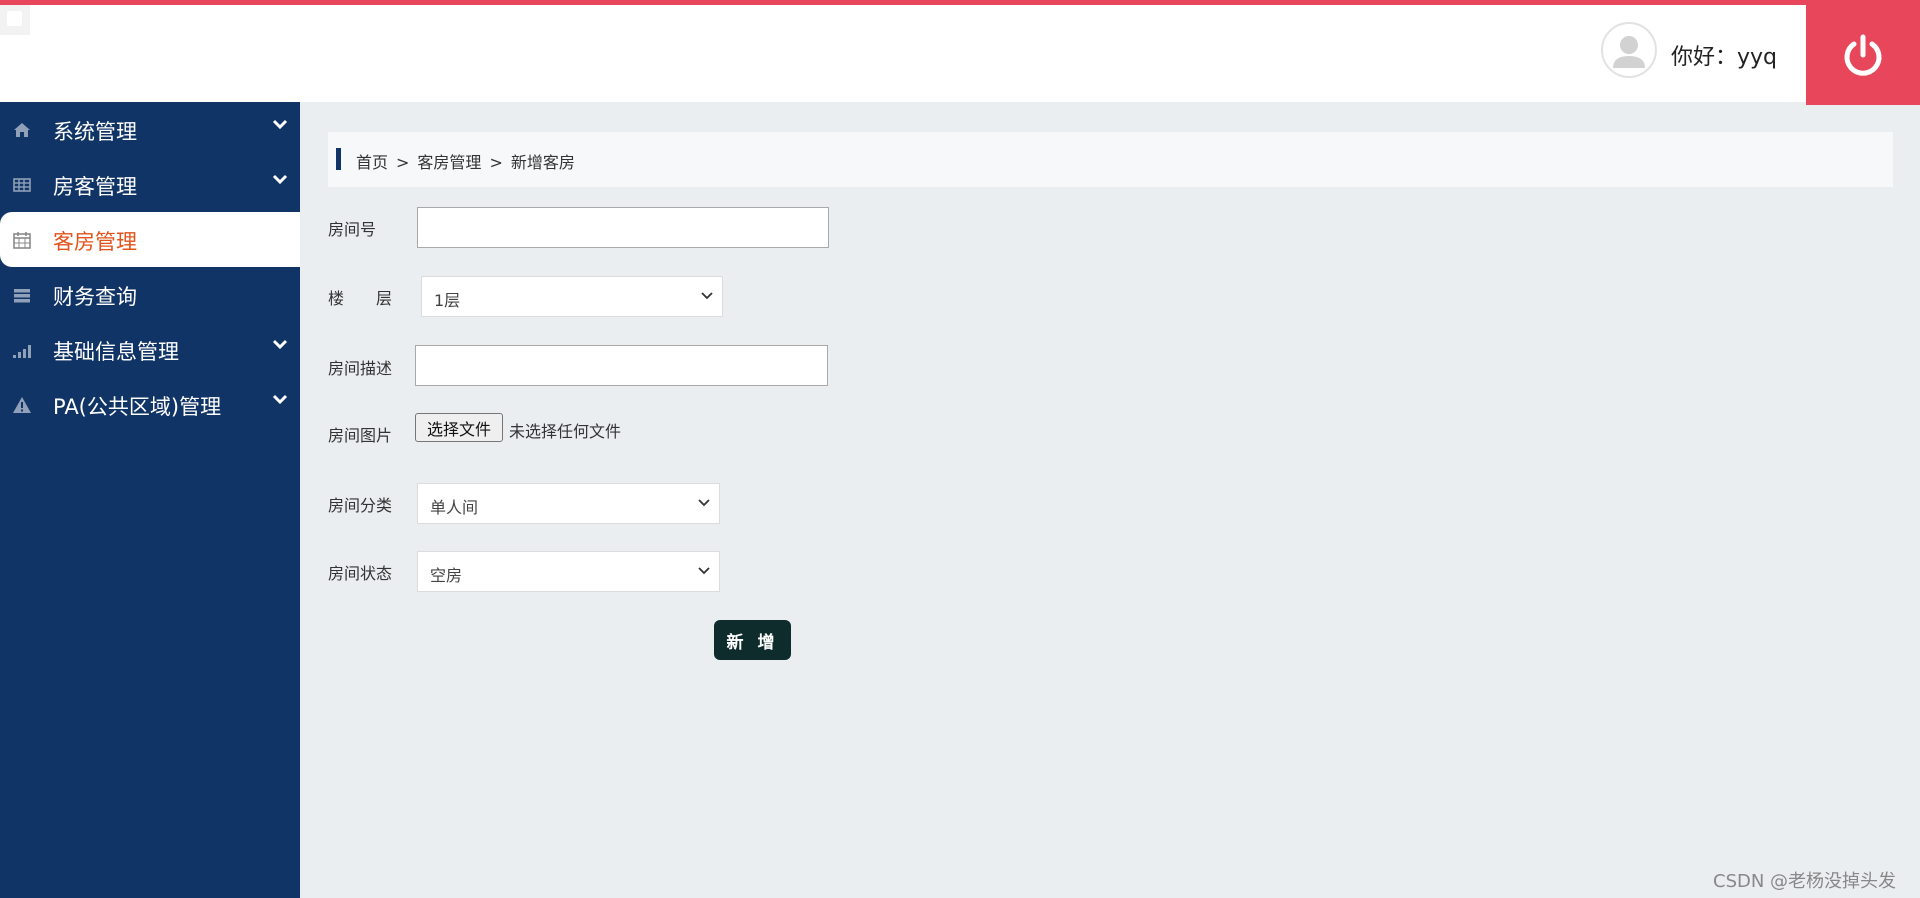 The image size is (1920, 898). I want to click on description-input, so click(621, 365).